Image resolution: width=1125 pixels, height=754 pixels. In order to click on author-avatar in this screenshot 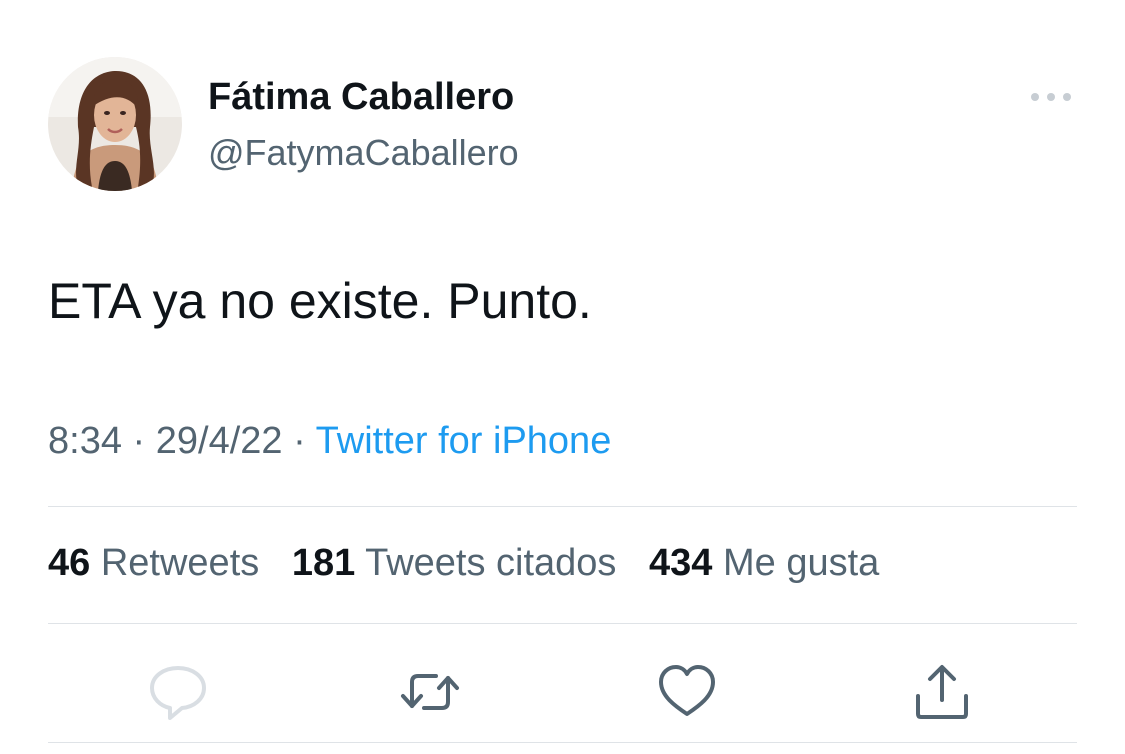, I will do `click(115, 124)`.